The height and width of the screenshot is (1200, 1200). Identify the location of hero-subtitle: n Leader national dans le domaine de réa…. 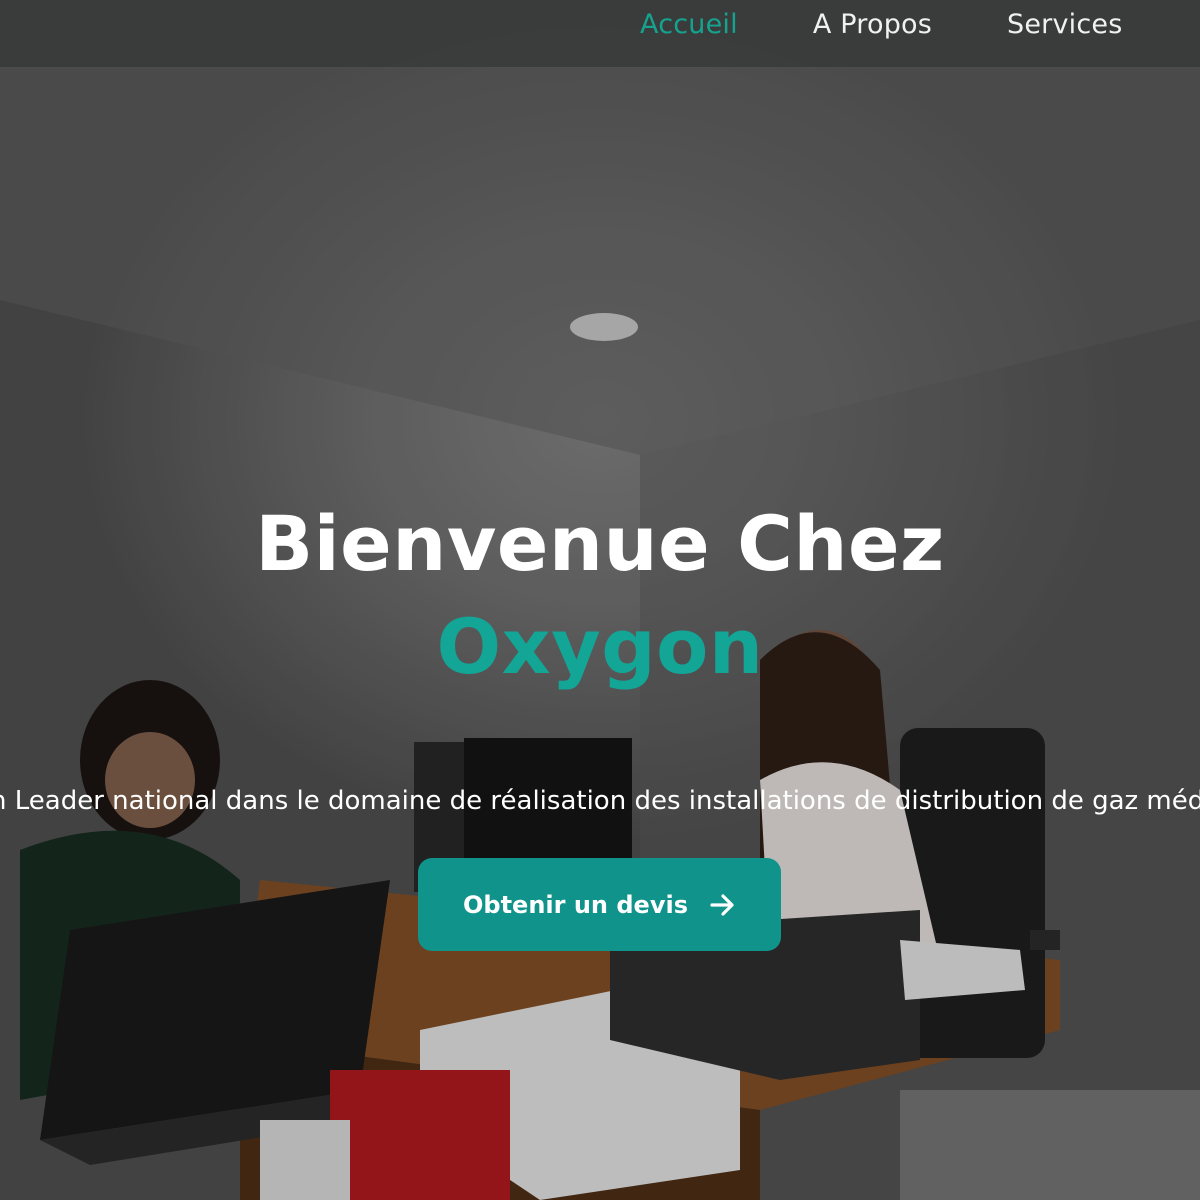
(600, 801).